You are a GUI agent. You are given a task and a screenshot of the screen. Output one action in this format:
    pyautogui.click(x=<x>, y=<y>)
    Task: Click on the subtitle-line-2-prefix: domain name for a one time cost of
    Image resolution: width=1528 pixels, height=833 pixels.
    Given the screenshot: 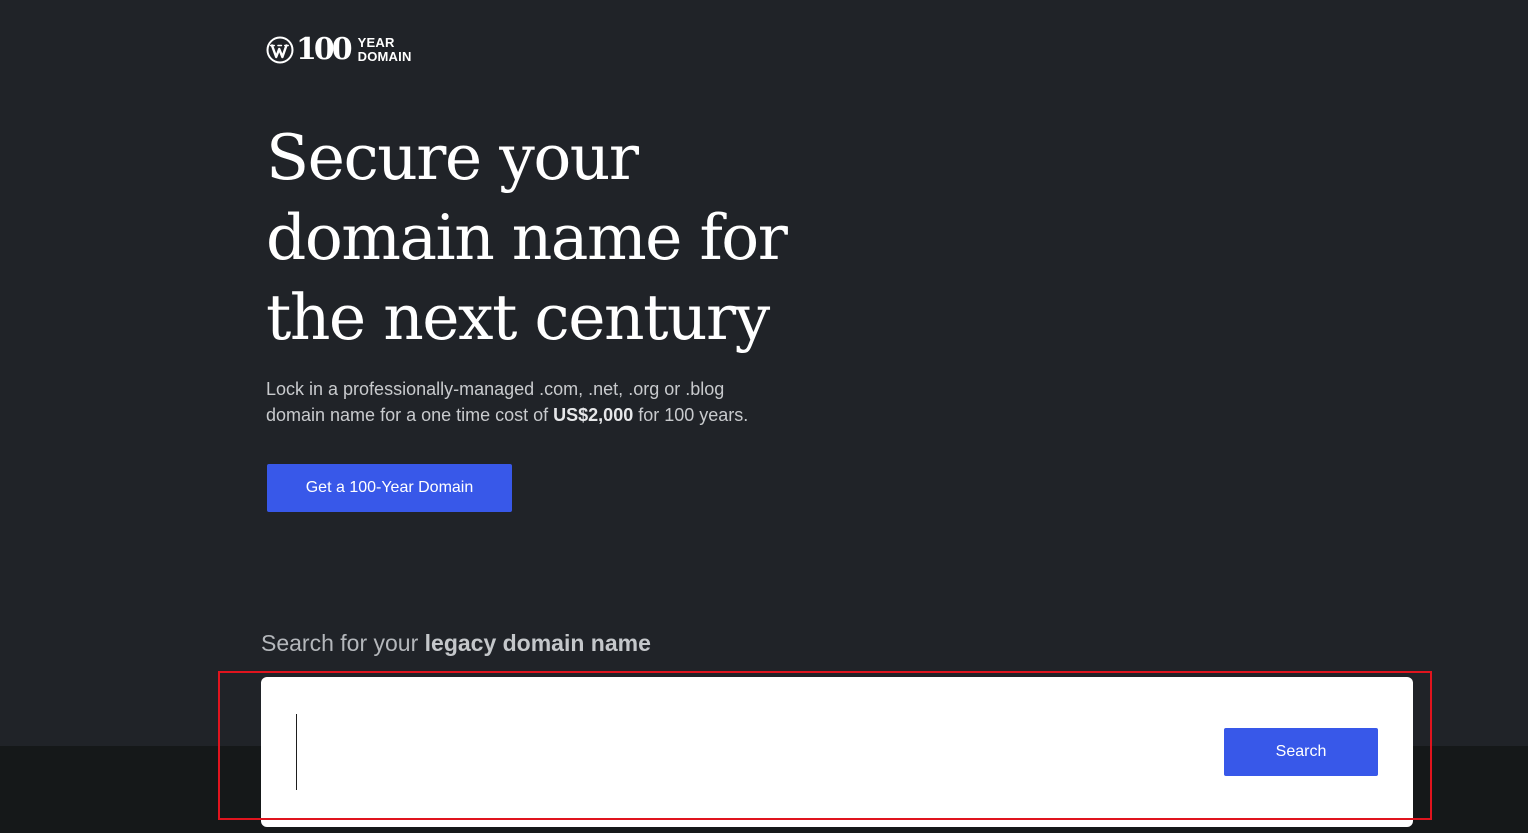 What is the action you would take?
    pyautogui.click(x=410, y=415)
    